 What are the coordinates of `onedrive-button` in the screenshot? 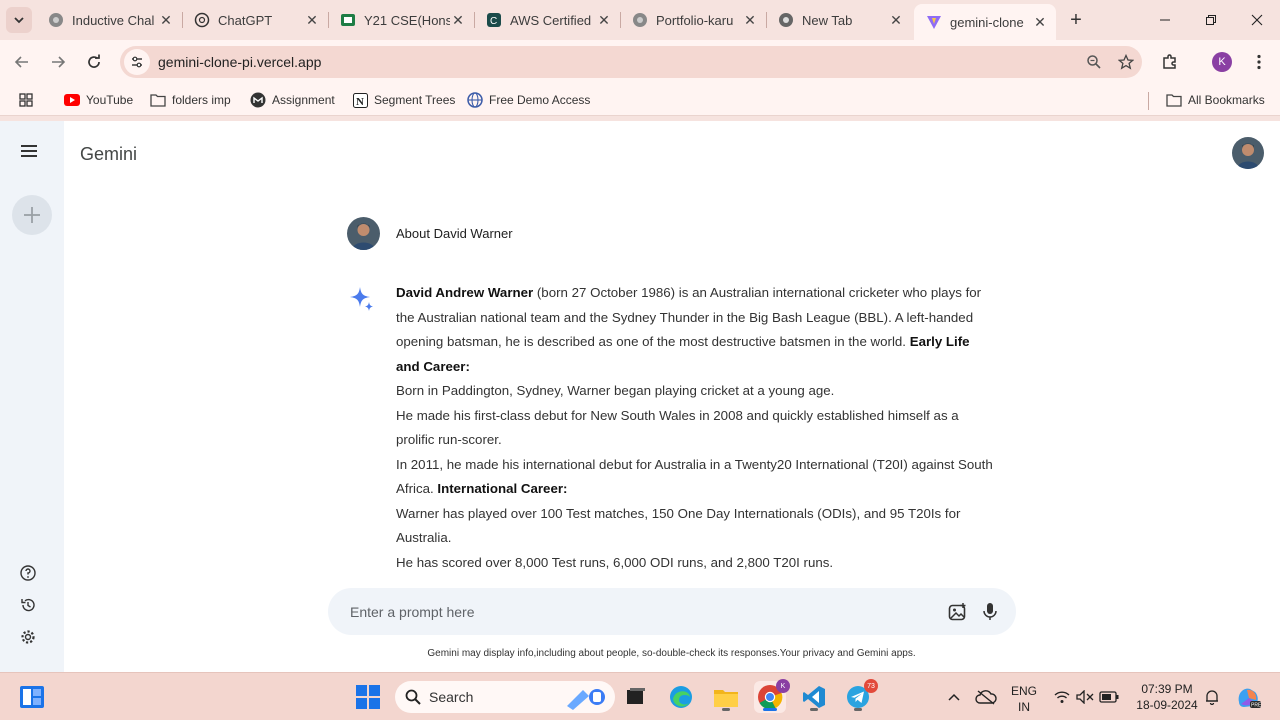 It's located at (986, 697).